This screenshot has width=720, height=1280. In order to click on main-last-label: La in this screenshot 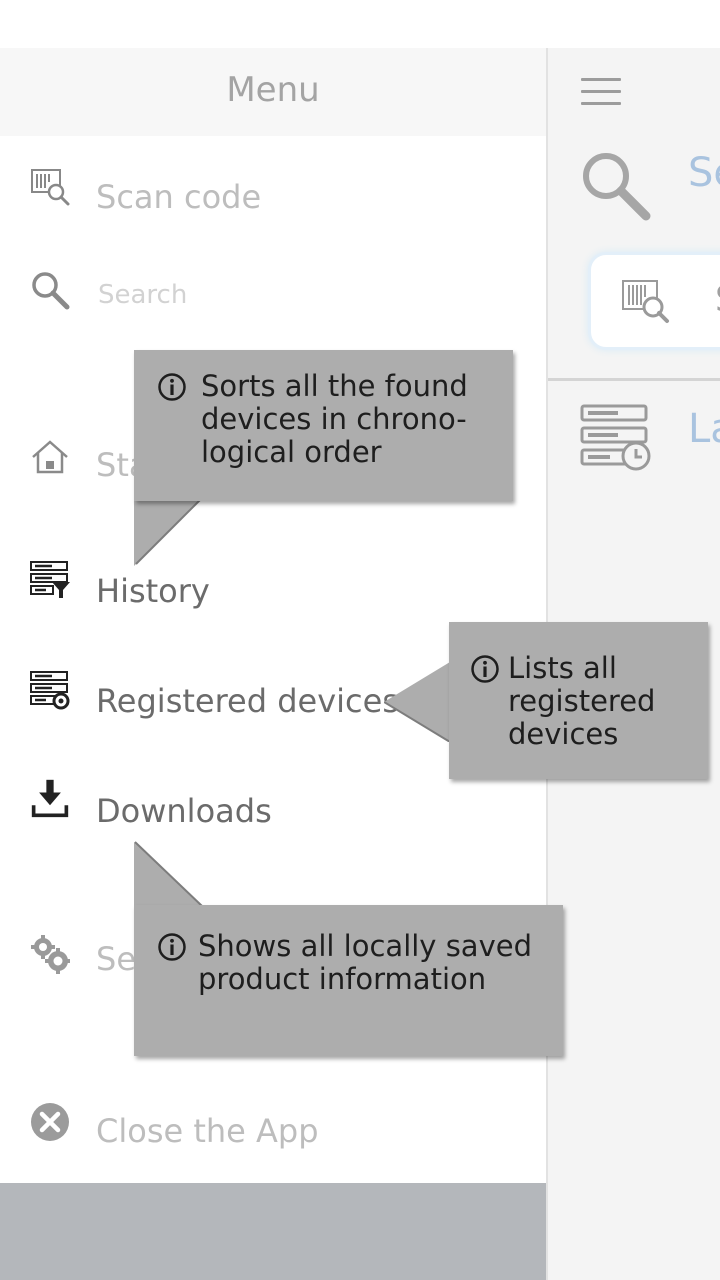, I will do `click(704, 429)`.